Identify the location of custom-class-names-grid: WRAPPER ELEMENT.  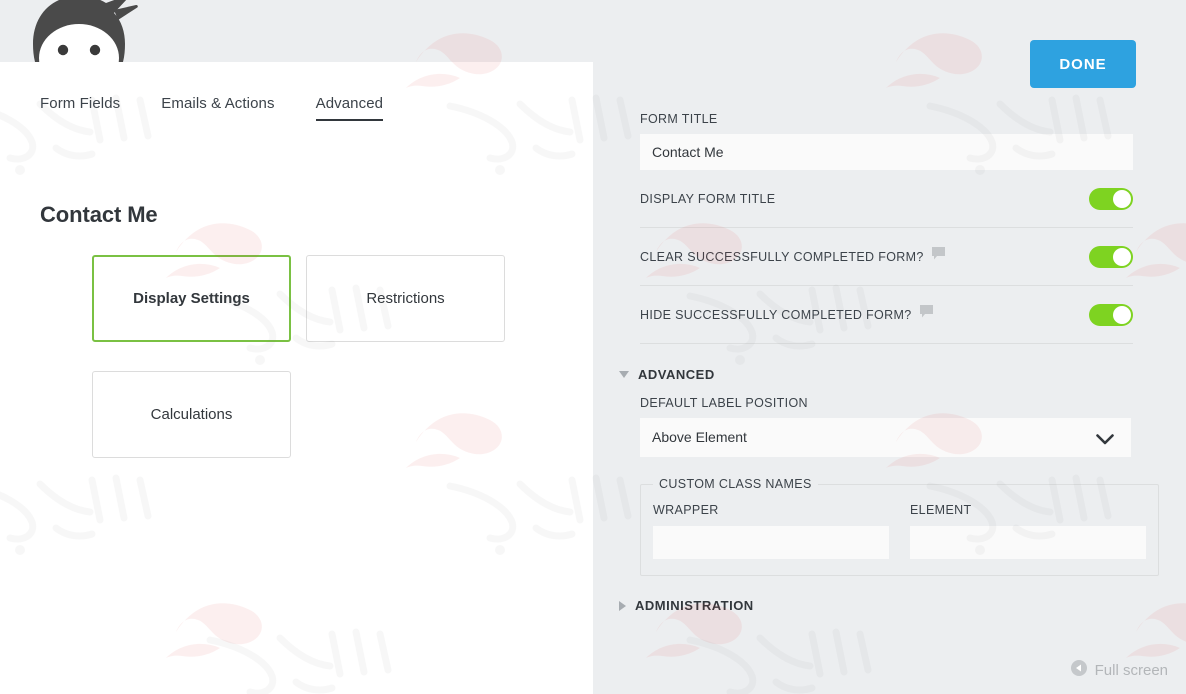
(899, 531).